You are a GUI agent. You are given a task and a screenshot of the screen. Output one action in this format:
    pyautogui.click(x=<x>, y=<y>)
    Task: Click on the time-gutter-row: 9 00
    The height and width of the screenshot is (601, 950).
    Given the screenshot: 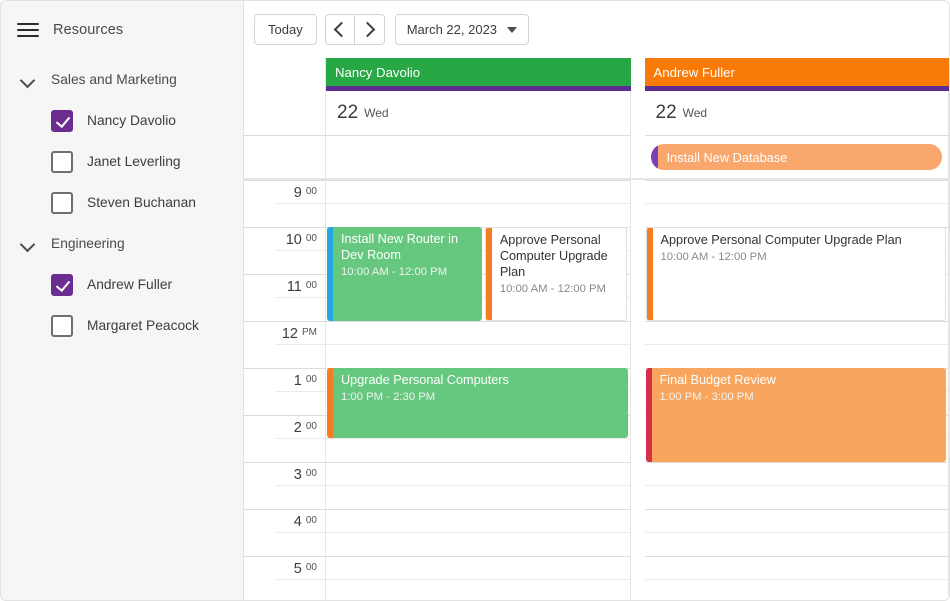 What is the action you would take?
    pyautogui.click(x=284, y=203)
    